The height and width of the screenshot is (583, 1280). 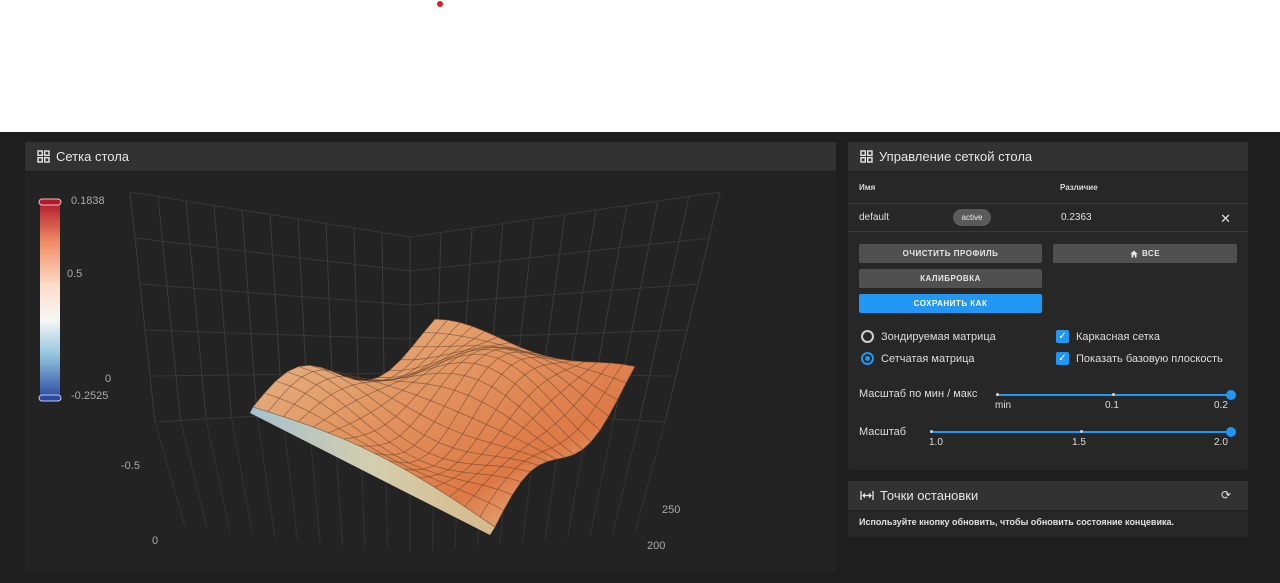 I want to click on y-axis-label-250: 250, so click(x=671, y=510).